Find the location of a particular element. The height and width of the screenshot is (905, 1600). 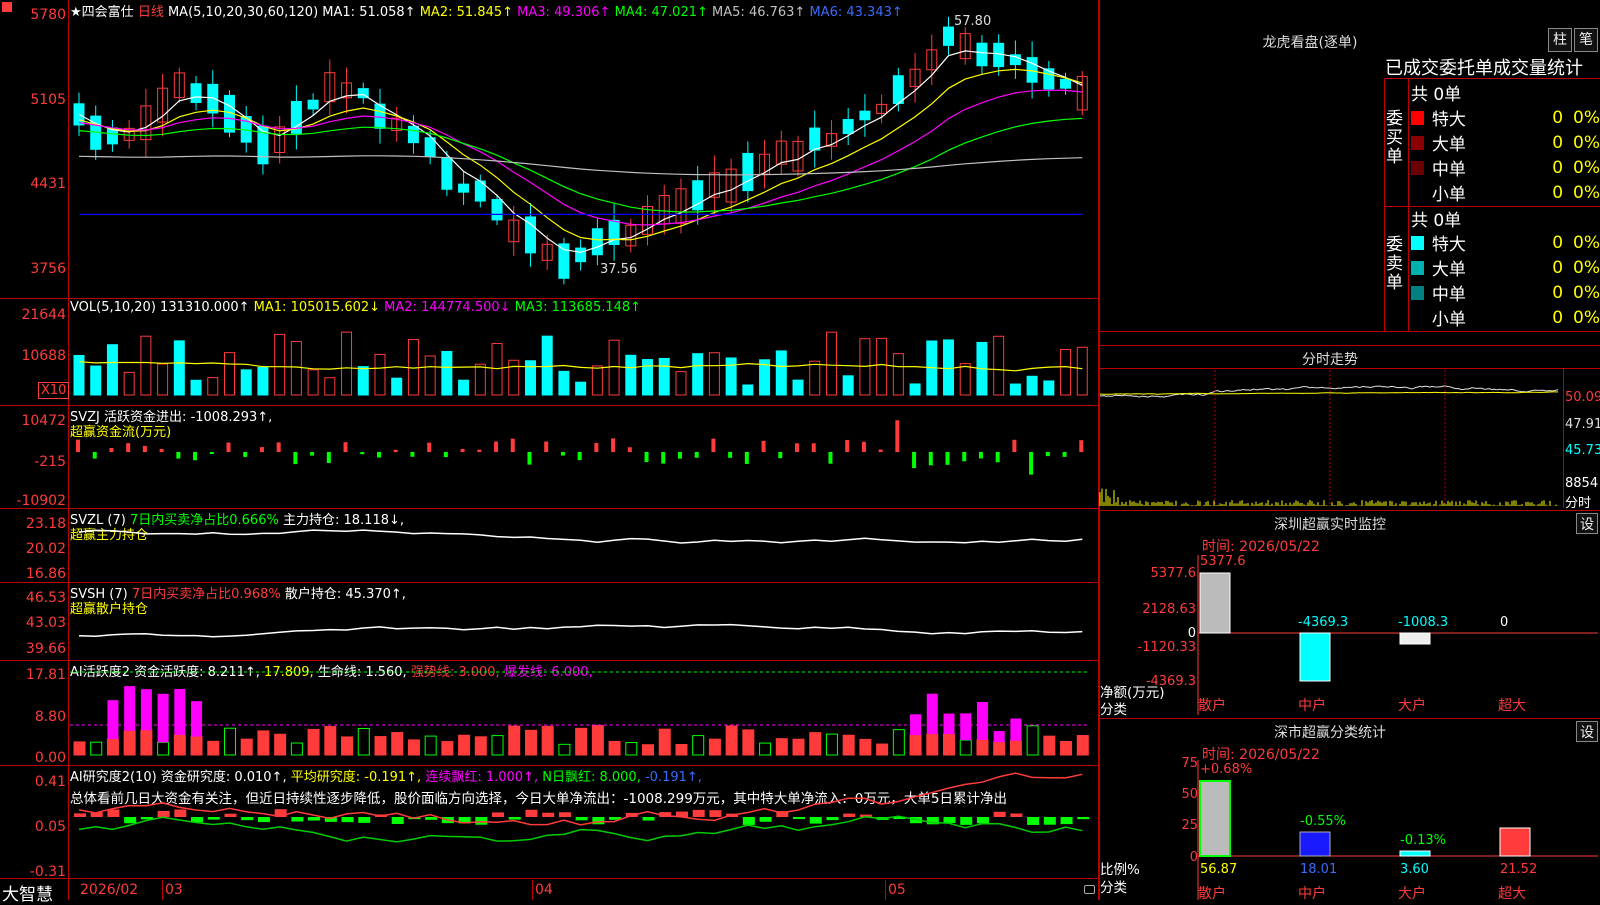

sell-row-s: 小单 0 0% is located at coordinates (1505, 317).